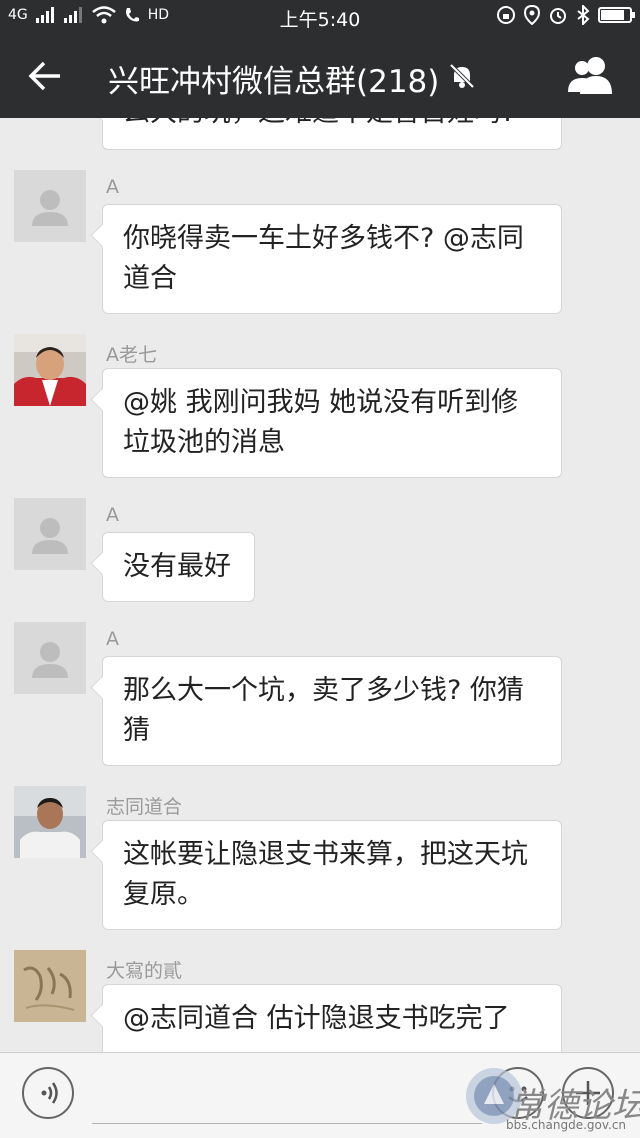  What do you see at coordinates (332, 134) in the screenshot?
I see `message-bubble: 么大的坑，这难道不是害百姓吗?` at bounding box center [332, 134].